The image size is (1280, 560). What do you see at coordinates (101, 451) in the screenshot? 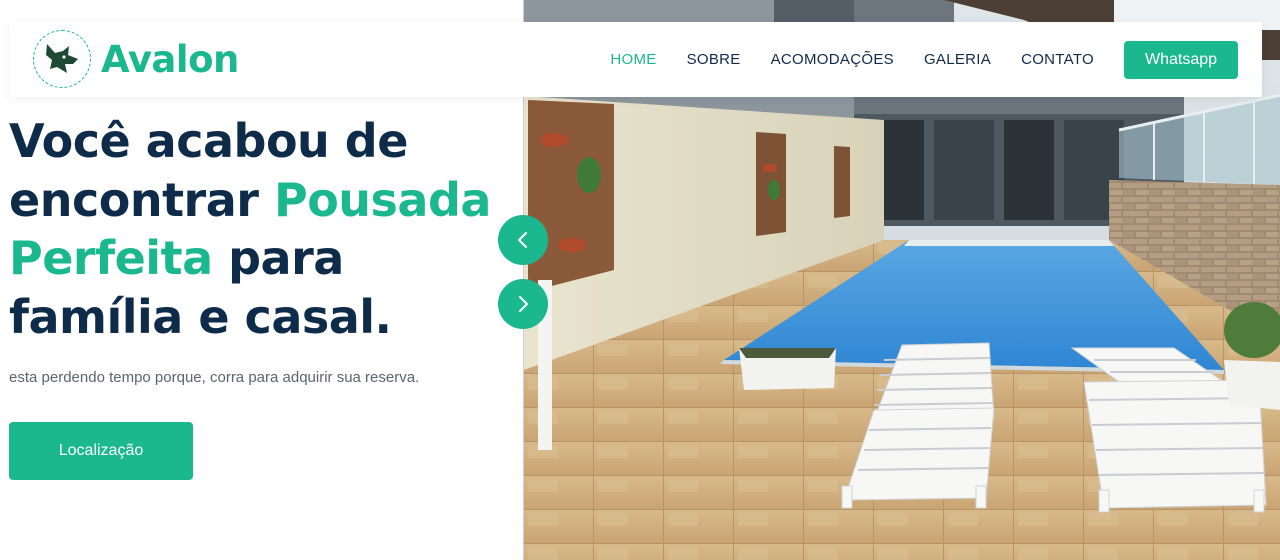
I see `location-button: Localização` at bounding box center [101, 451].